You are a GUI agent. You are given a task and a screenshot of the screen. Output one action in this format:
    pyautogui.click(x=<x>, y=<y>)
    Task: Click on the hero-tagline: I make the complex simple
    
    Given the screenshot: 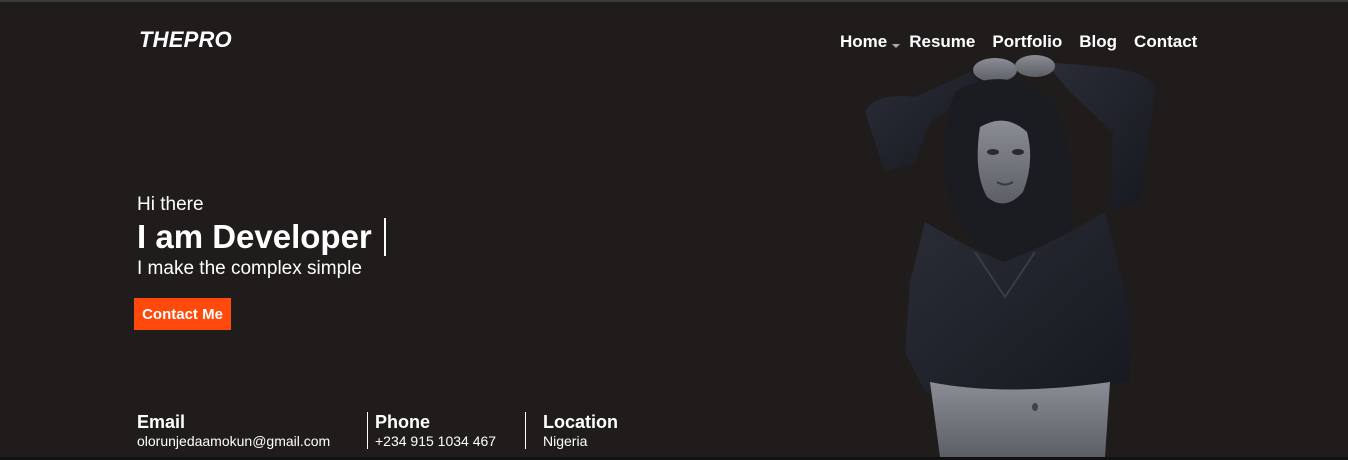 What is the action you would take?
    pyautogui.click(x=249, y=268)
    